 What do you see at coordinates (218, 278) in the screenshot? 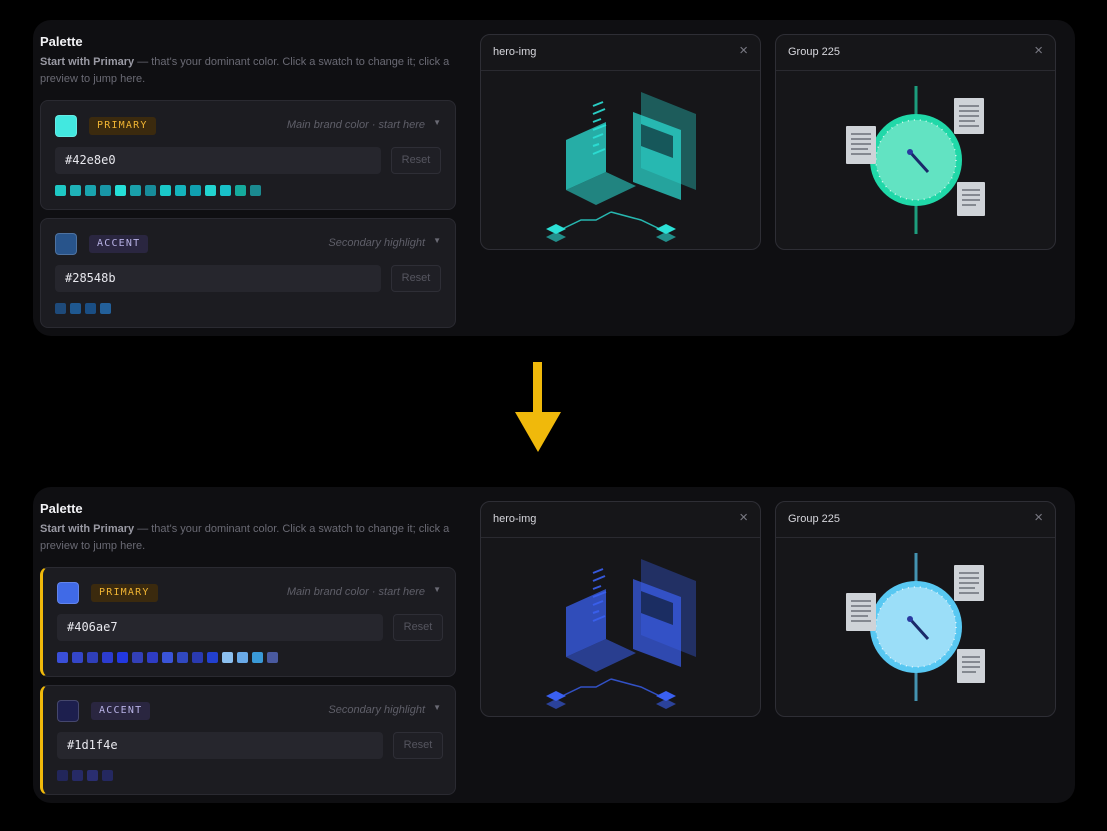
I see `accent-hex-input: #28548b` at bounding box center [218, 278].